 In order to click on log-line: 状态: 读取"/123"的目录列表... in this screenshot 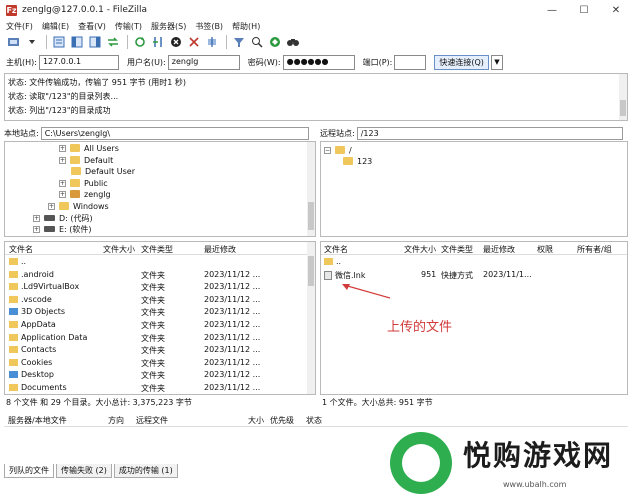, I will do `click(63, 96)`.